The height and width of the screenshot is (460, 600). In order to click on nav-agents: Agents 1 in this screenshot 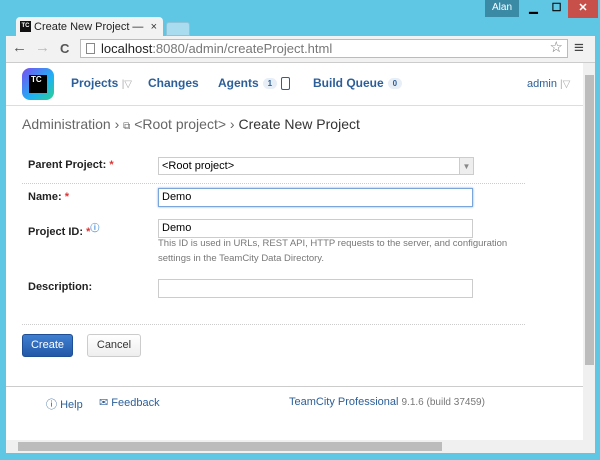, I will do `click(254, 83)`.